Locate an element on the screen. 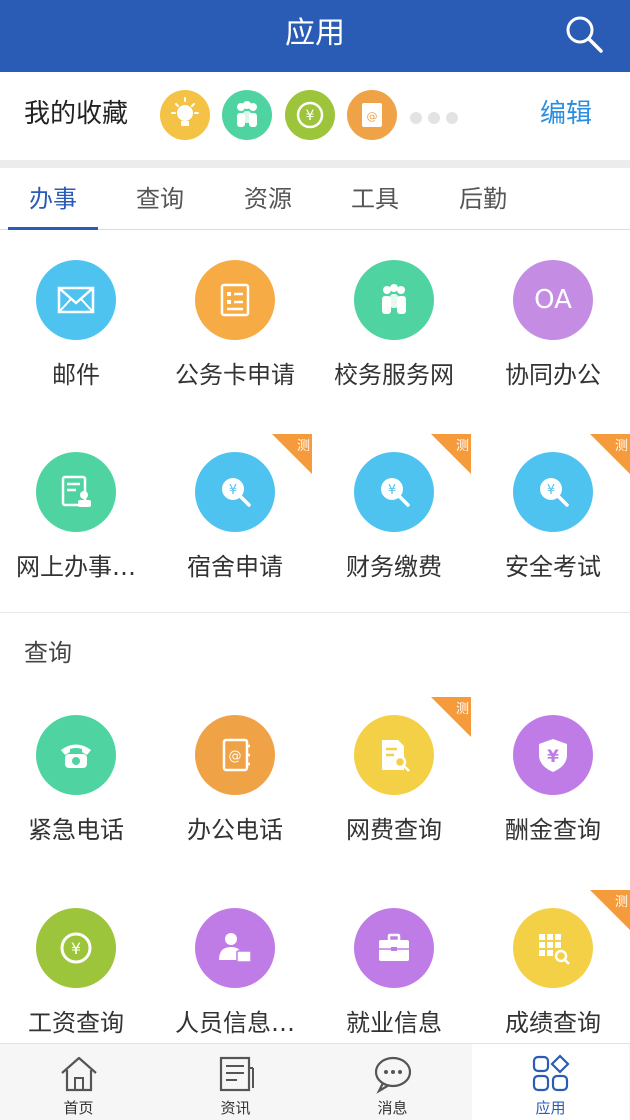 This screenshot has height=1120, width=630. category-tabs: 办事 查询 资源 工具 后勤 is located at coordinates (315, 199).